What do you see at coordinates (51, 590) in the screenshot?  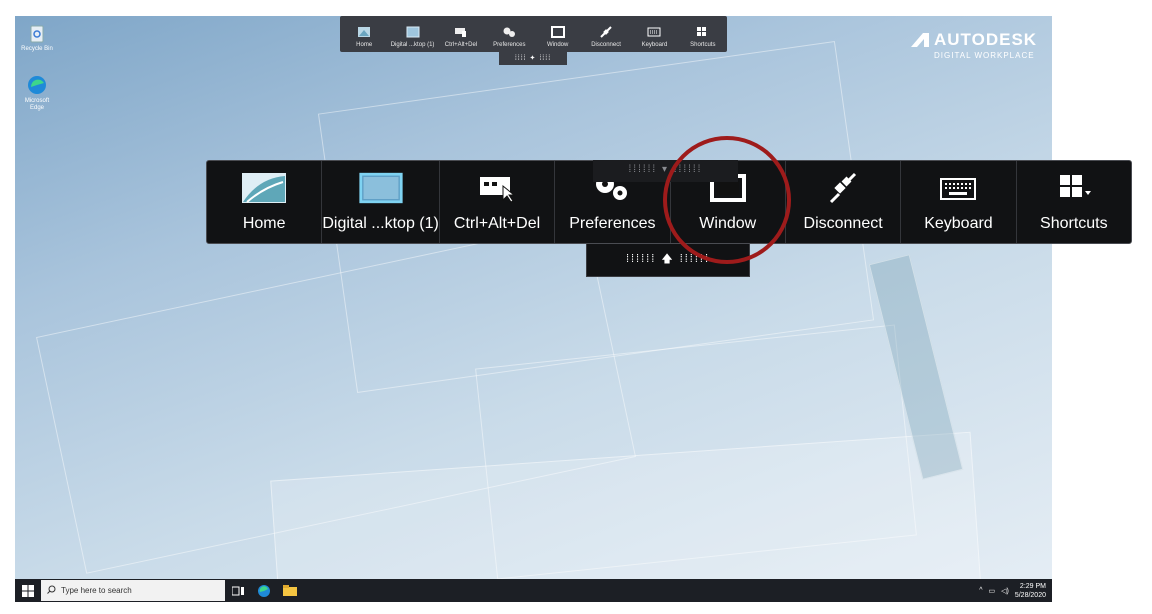 I see `search-icon` at bounding box center [51, 590].